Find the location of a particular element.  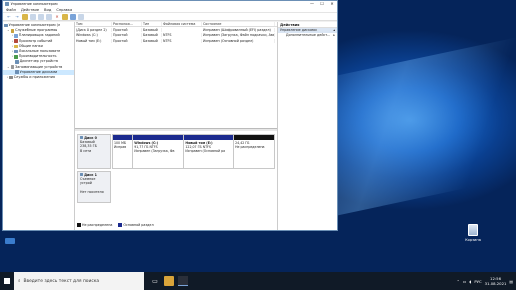

volume-name: Windows (C:) is located at coordinates (93, 35).